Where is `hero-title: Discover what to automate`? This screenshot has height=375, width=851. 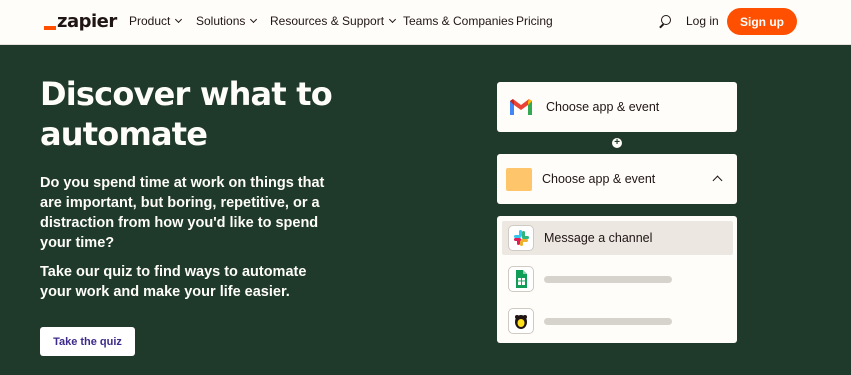
hero-title: Discover what to automate is located at coordinates (186, 114).